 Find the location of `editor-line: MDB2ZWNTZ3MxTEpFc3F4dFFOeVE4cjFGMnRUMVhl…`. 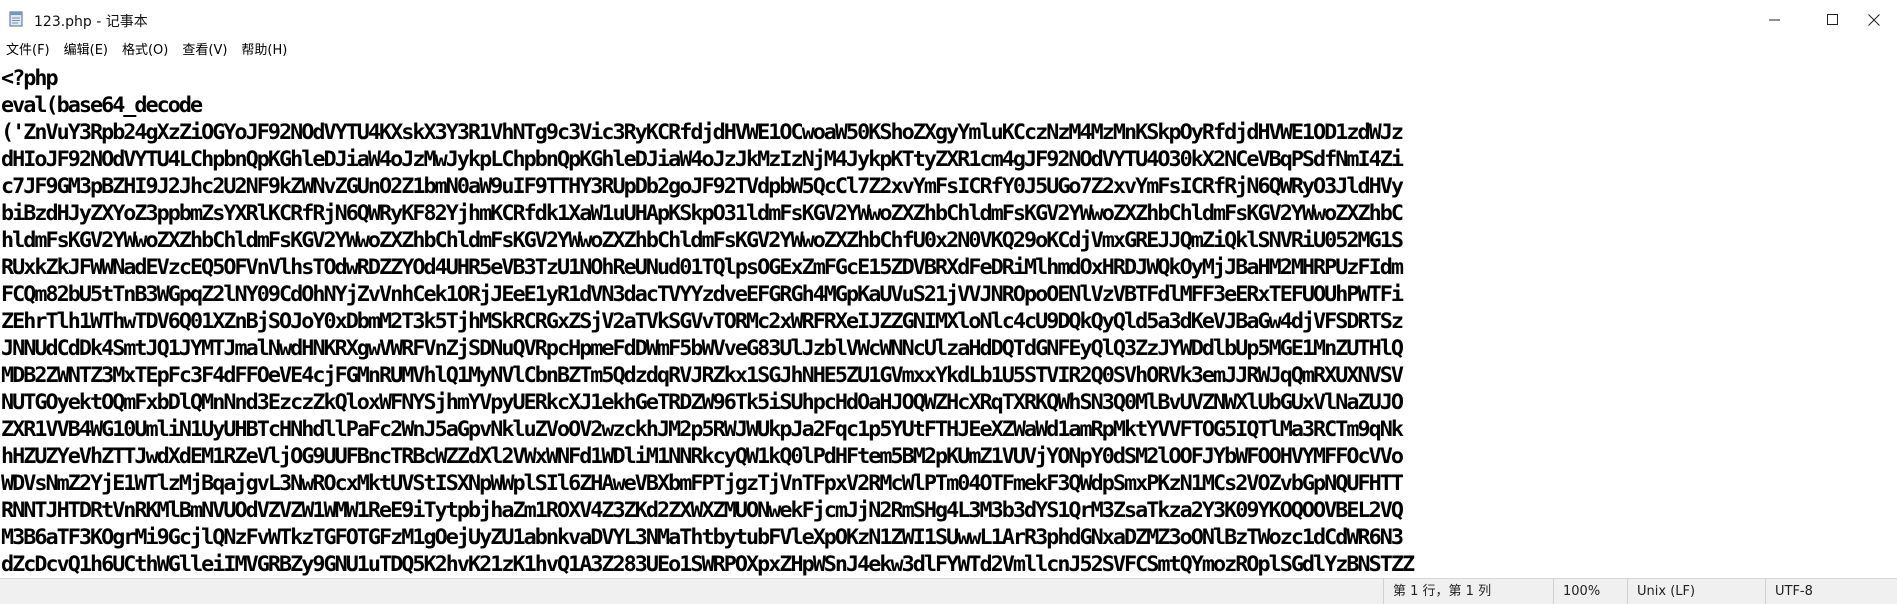

editor-line: MDB2ZWNTZ3MxTEpFc3F4dFFOeVE4cjFGMnRUMVhl… is located at coordinates (702, 375).